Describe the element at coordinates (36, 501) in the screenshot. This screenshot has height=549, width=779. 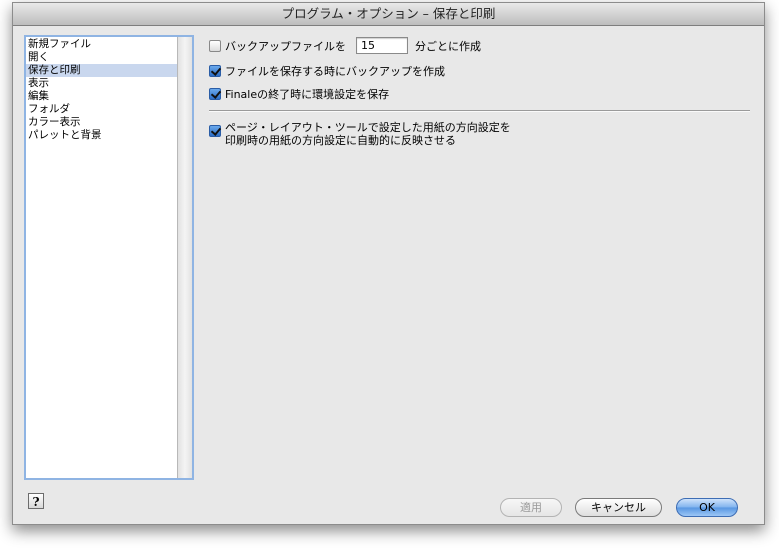
I see `help-button: ?` at that location.